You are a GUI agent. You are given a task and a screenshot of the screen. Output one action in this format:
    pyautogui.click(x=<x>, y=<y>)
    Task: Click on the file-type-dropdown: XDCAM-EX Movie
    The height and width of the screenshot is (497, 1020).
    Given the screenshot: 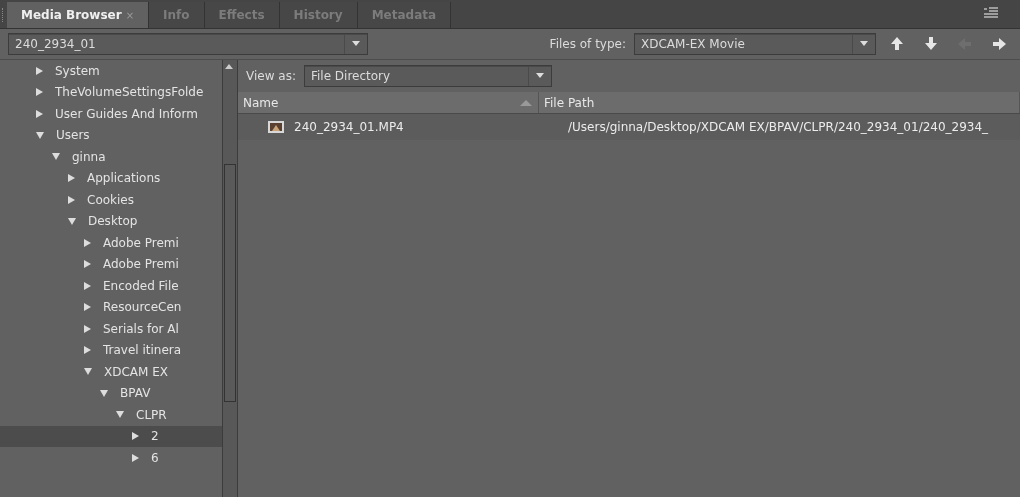 What is the action you would take?
    pyautogui.click(x=755, y=44)
    